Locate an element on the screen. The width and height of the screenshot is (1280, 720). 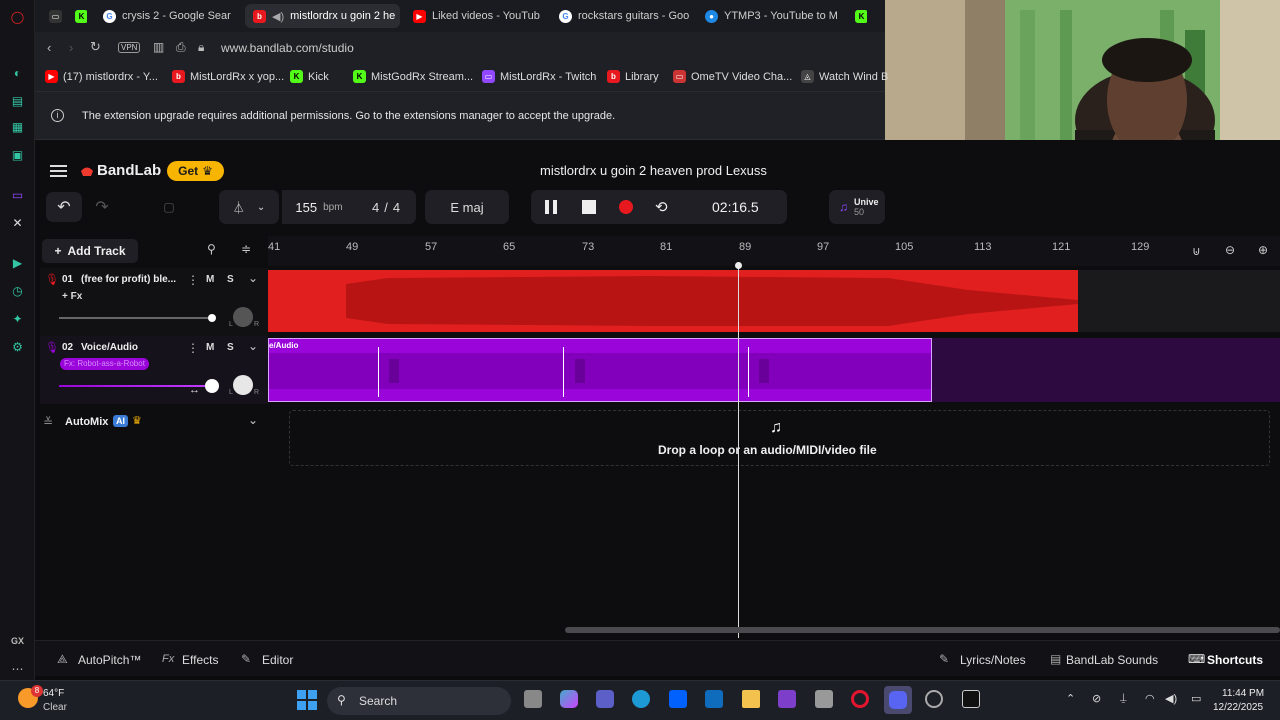
mods-icon: ▦ is located at coordinates (17, 126).